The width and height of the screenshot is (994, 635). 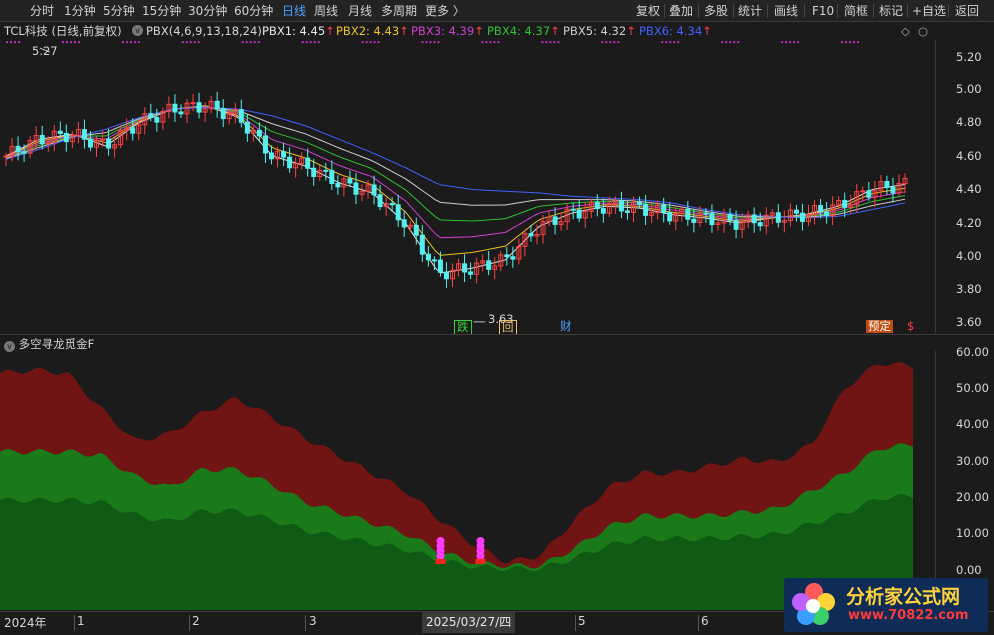 I want to click on tab-monthly: 月线, so click(x=360, y=11).